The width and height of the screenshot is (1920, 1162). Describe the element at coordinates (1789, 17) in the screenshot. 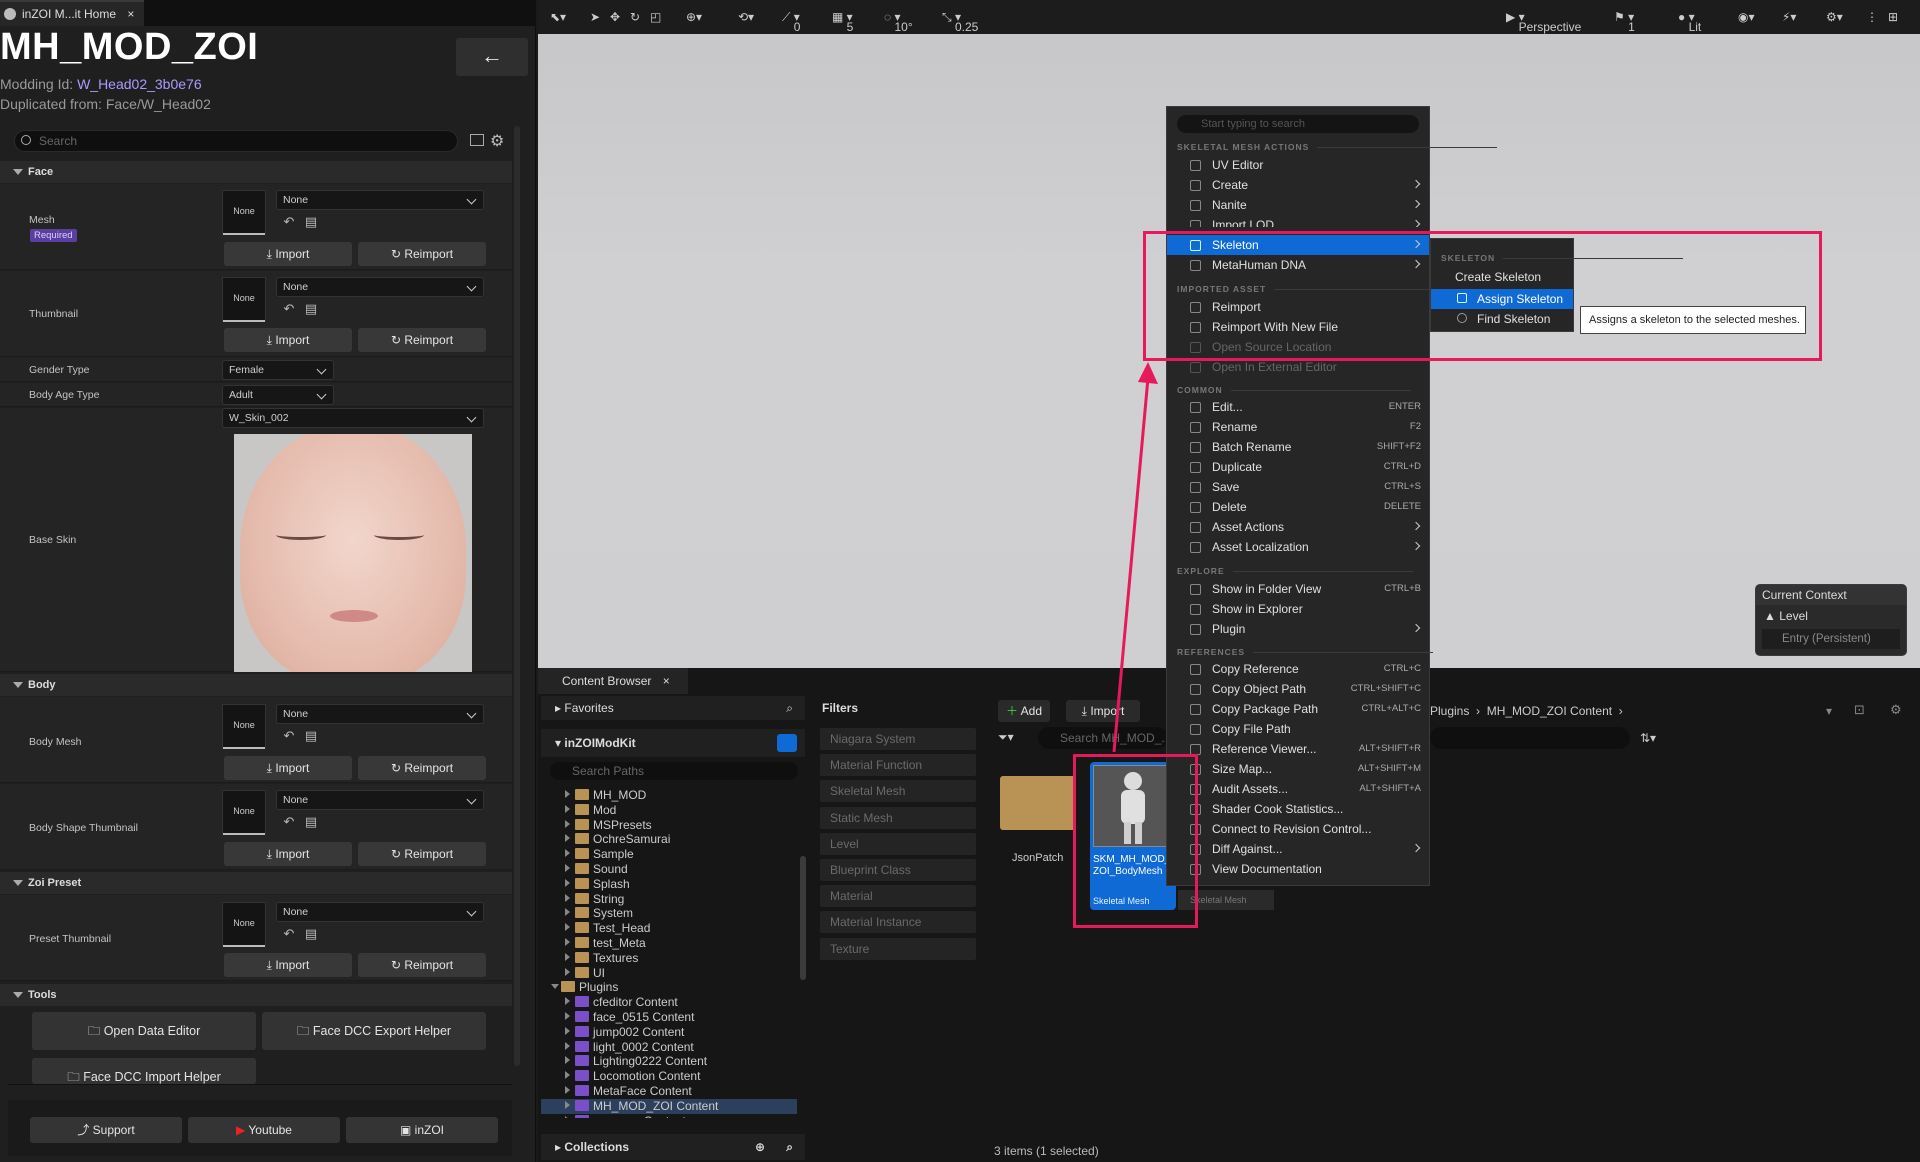

I see `performance-icon: ⚡▾` at that location.